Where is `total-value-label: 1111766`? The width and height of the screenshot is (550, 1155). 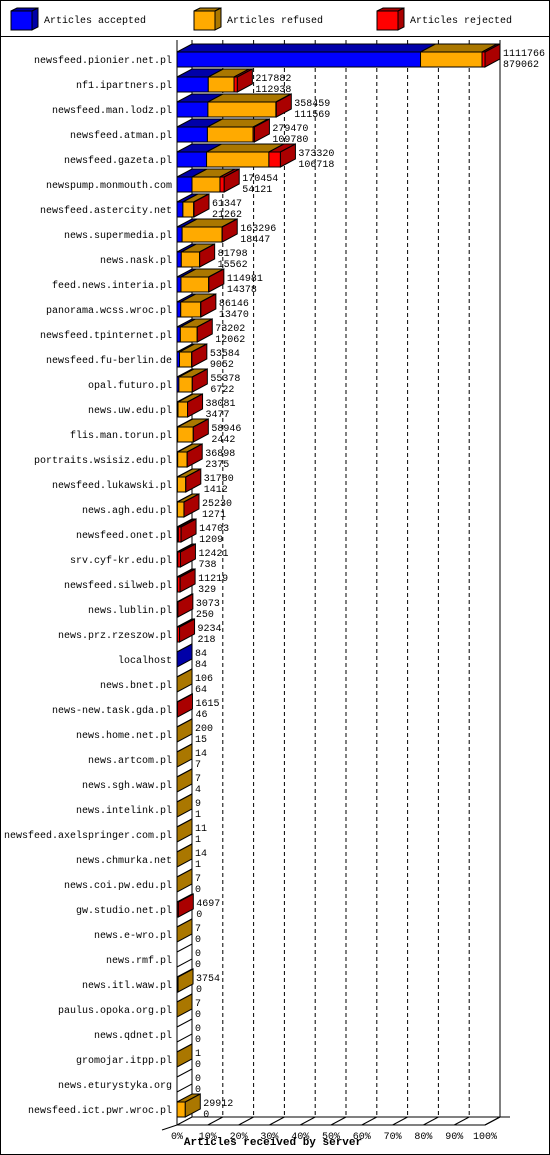
total-value-label: 1111766 is located at coordinates (524, 54).